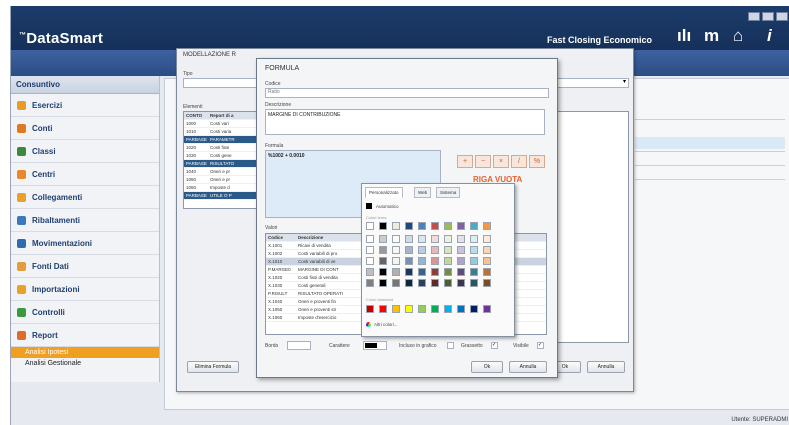  Describe the element at coordinates (85, 312) in the screenshot. I see `sidebar-item-controlli: Controlli` at that location.